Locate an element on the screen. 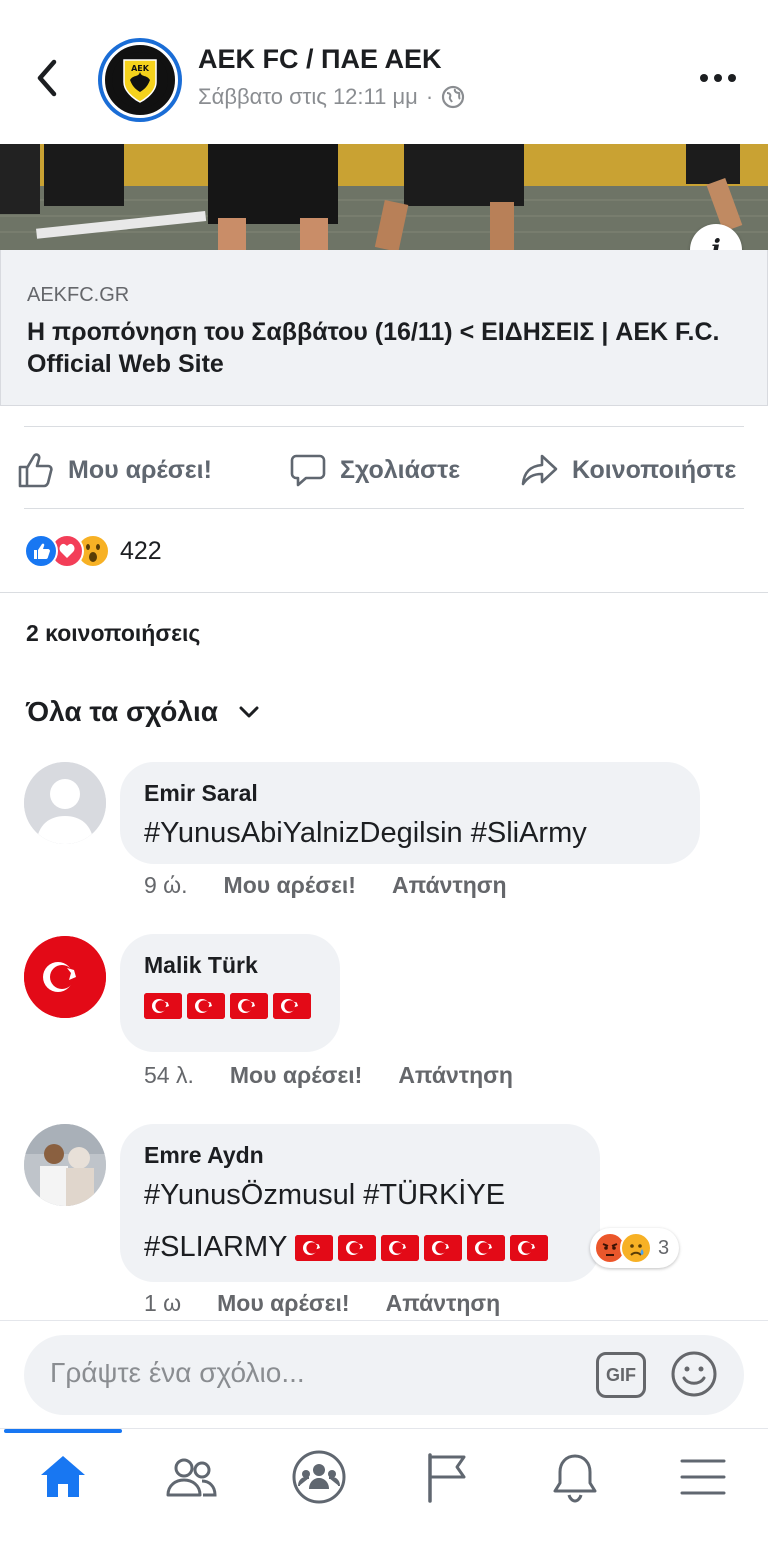 The height and width of the screenshot is (1553, 768). link-preview-image is located at coordinates (384, 197).